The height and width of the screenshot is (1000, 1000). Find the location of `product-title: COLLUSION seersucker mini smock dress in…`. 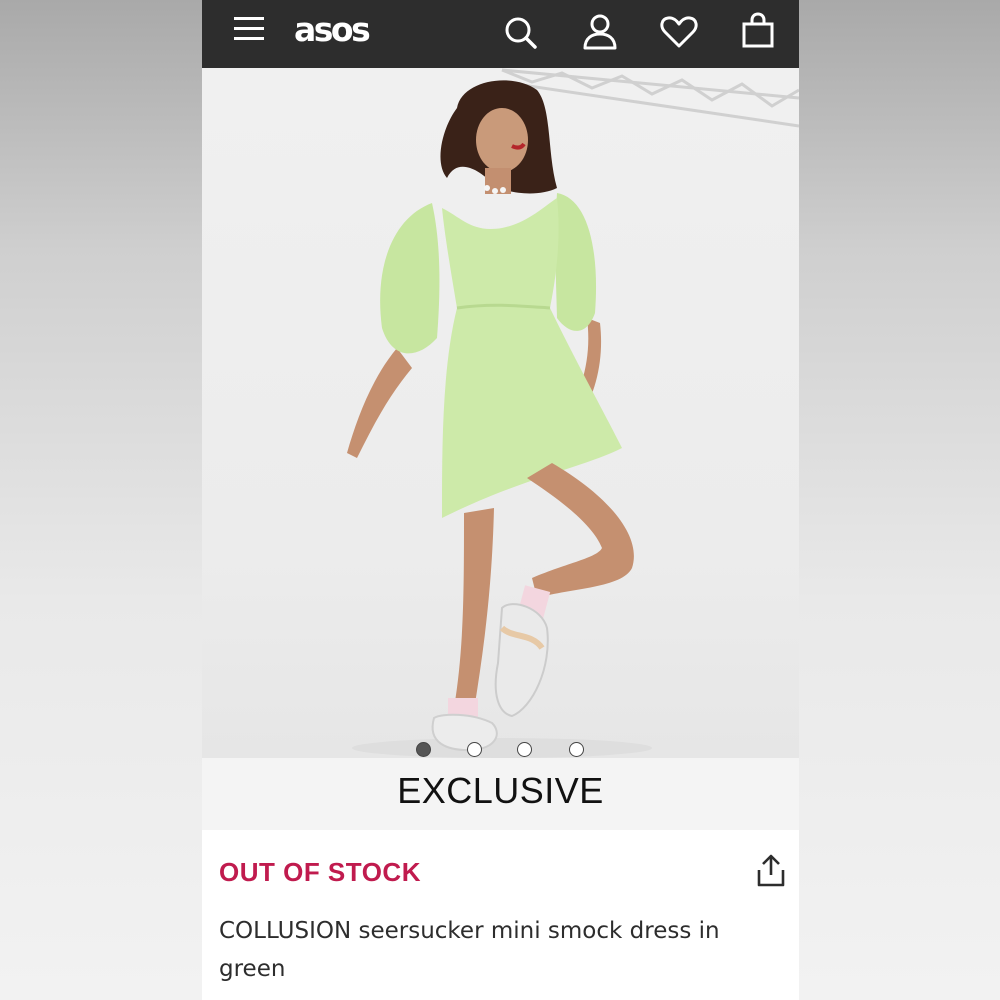

product-title: COLLUSION seersucker mini smock dress in… is located at coordinates (469, 950).